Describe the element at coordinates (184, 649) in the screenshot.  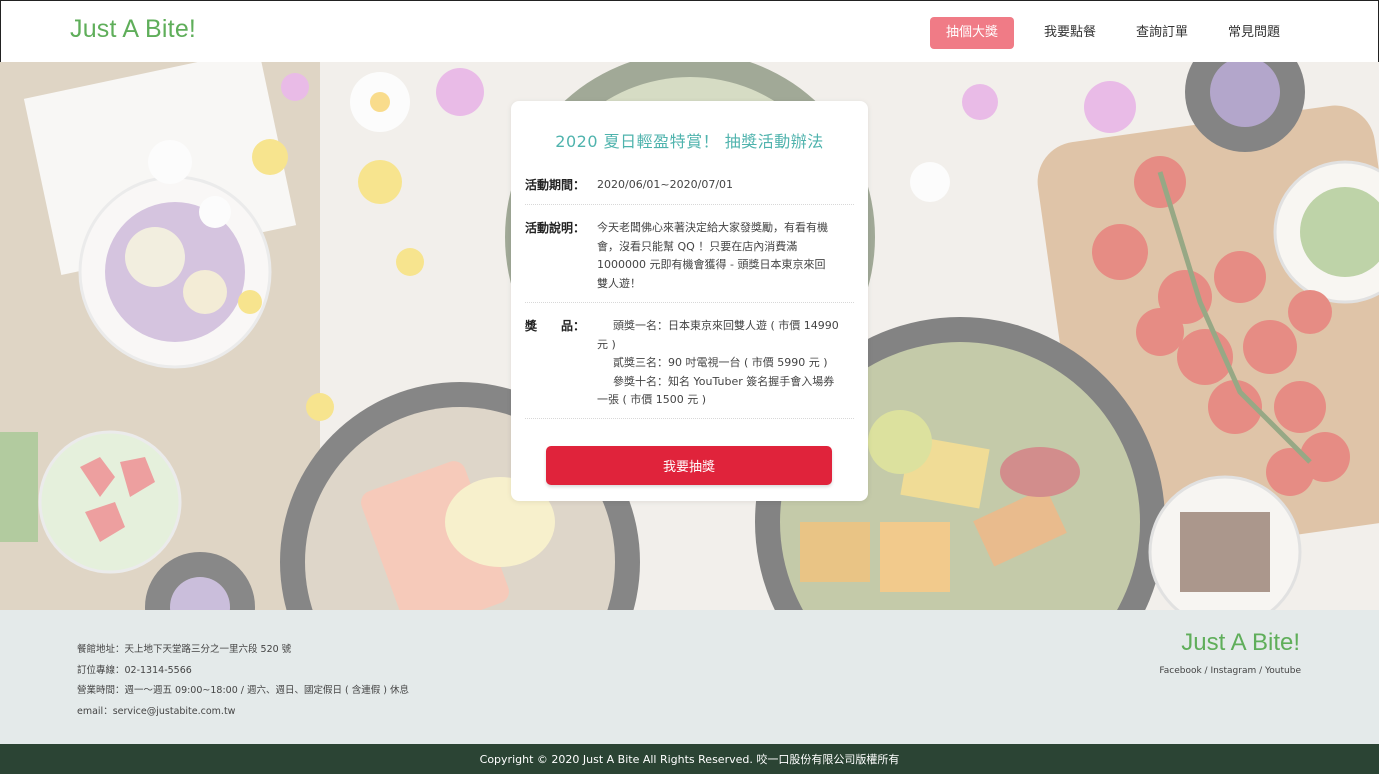
I see `footer-address: 餐館地址：天上地下天堂路三分之一里六段 520 號` at that location.